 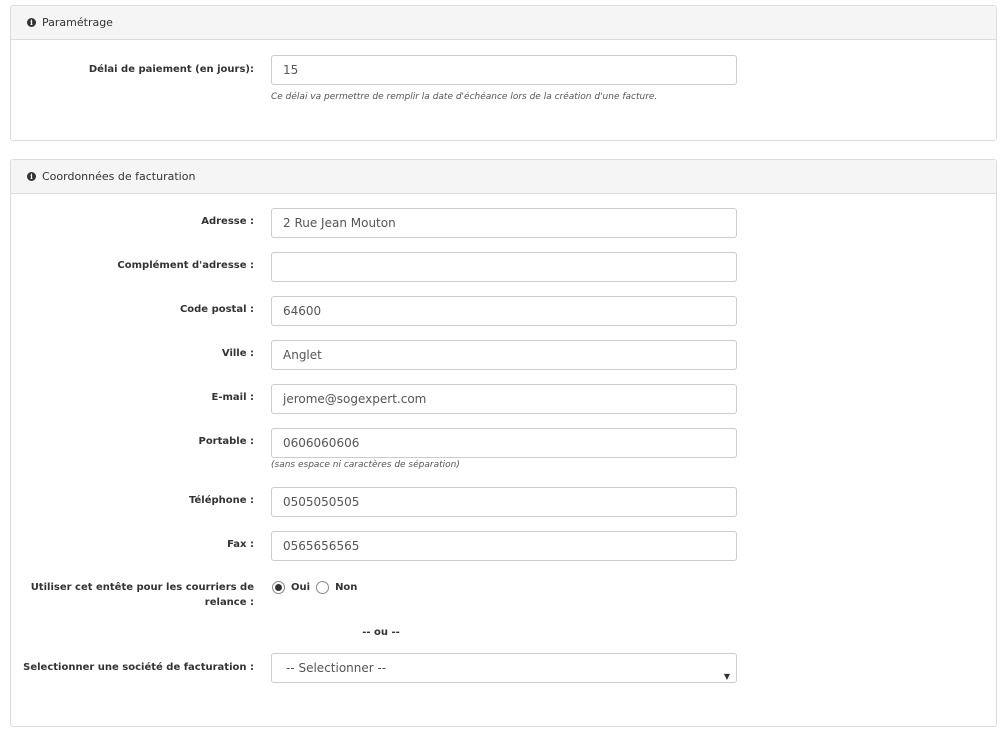 What do you see at coordinates (171, 69) in the screenshot?
I see `payment-delay-label: Délai de paiement (en jours):` at bounding box center [171, 69].